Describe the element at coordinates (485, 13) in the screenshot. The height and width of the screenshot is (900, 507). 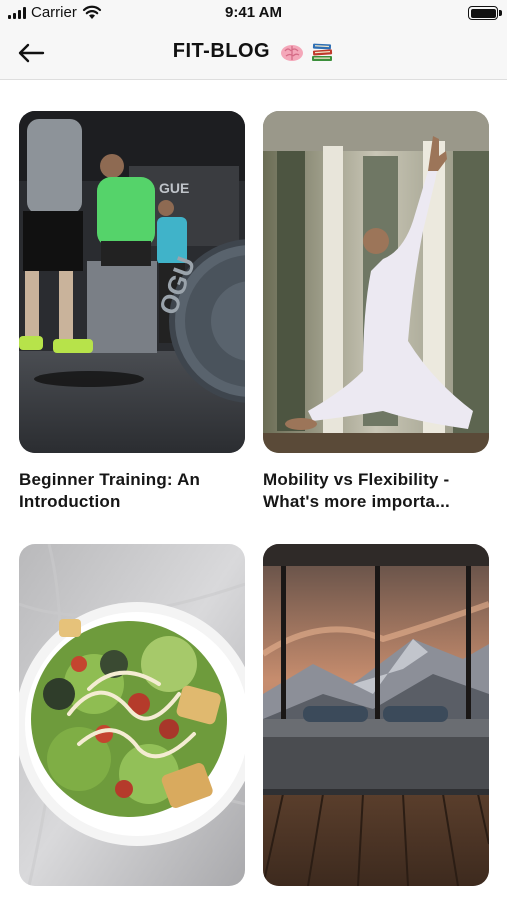
I see `battery-icon` at that location.